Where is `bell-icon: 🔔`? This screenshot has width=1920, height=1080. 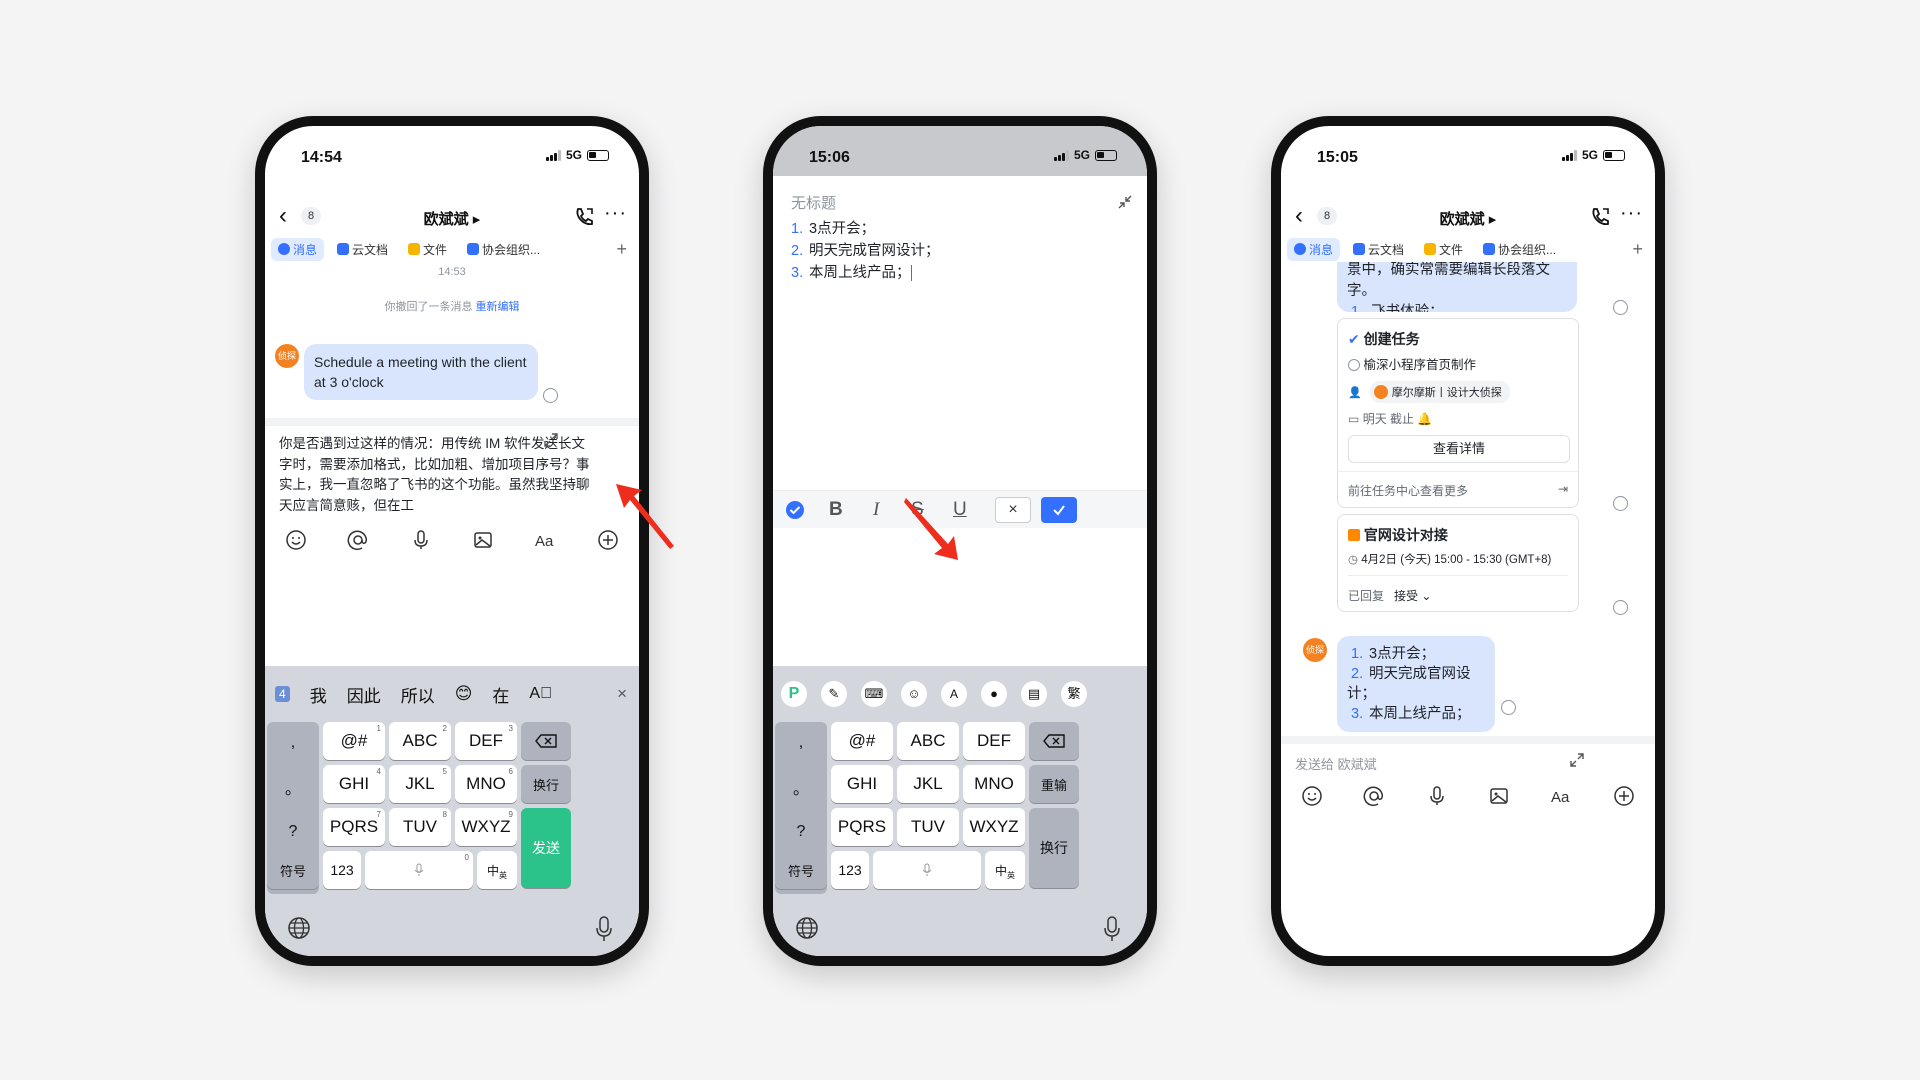 bell-icon: 🔔 is located at coordinates (1424, 419).